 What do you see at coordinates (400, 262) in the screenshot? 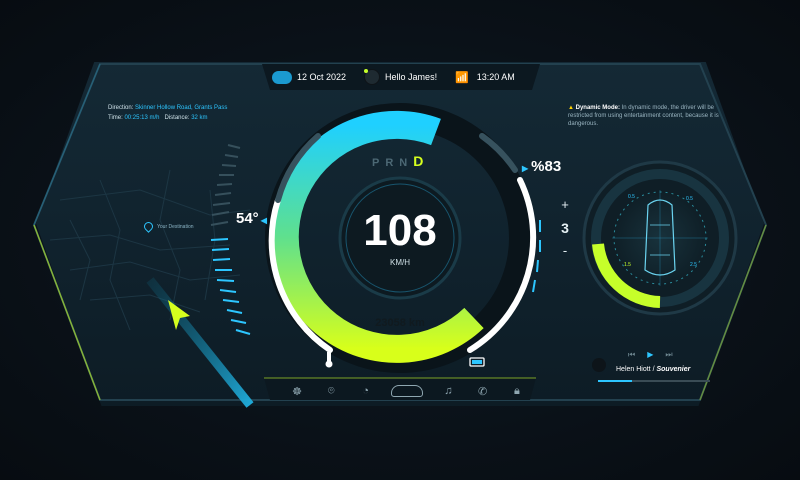
I see `speed-unit: KM/H` at bounding box center [400, 262].